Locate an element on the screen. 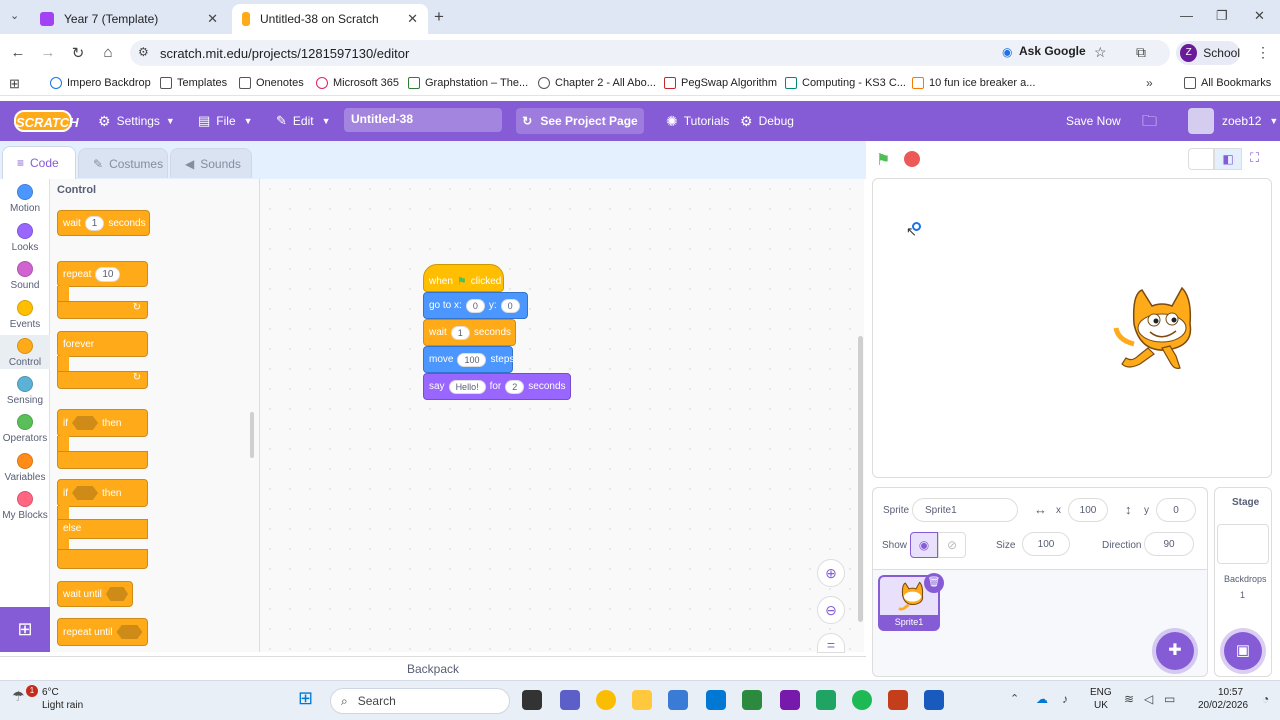  outlook-icon is located at coordinates (716, 700).